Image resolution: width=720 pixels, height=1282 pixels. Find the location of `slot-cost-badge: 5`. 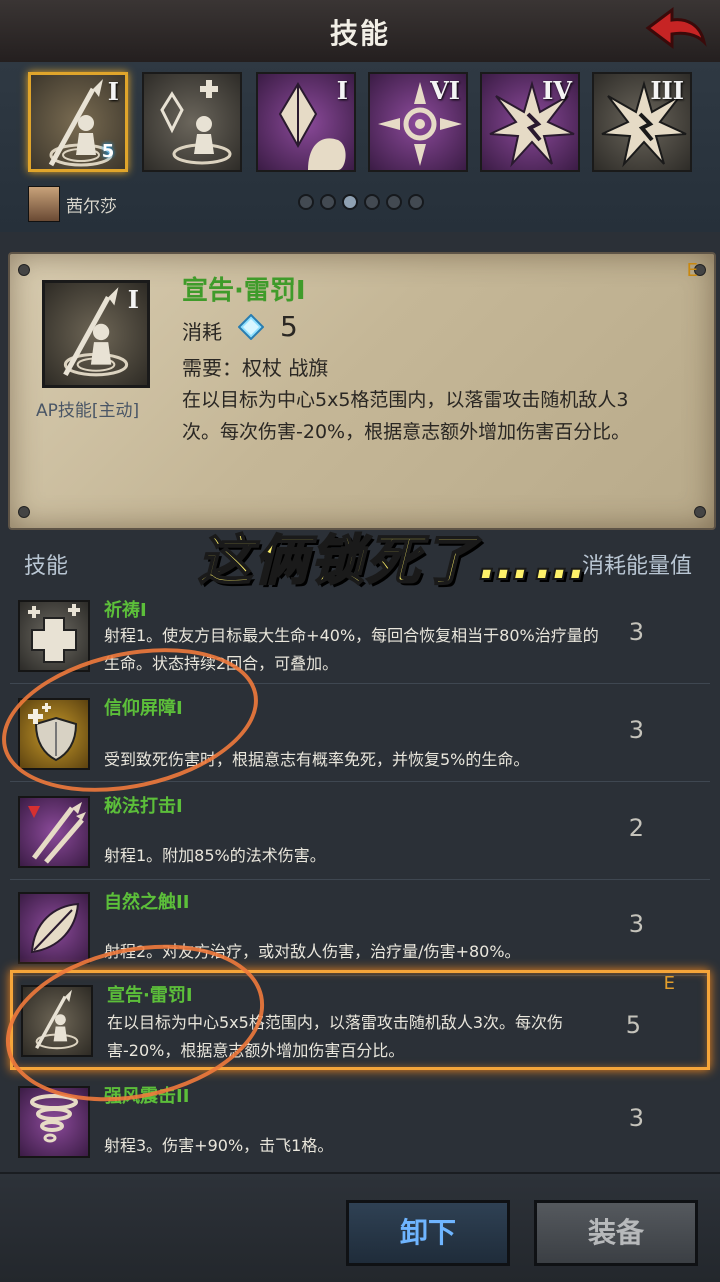

slot-cost-badge: 5 is located at coordinates (108, 151).